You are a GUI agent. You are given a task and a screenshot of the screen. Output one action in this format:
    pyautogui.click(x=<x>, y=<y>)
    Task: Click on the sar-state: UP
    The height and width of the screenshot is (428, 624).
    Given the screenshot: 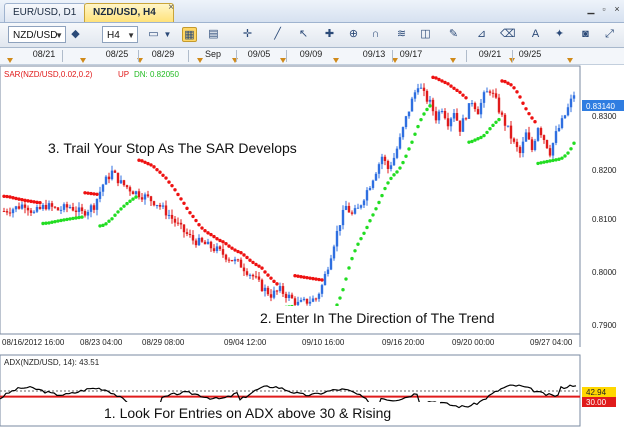 What is the action you would take?
    pyautogui.click(x=123, y=74)
    